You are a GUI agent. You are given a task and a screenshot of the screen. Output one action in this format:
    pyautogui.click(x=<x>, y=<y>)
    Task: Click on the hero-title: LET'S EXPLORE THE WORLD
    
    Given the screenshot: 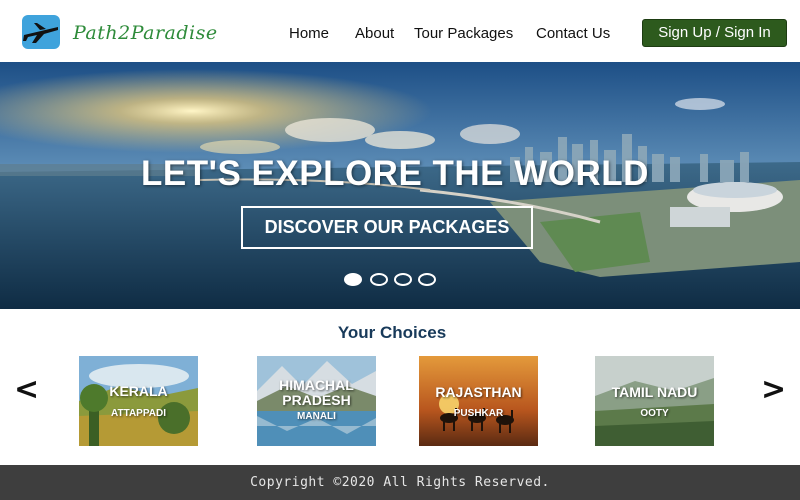 What is the action you would take?
    pyautogui.click(x=395, y=173)
    